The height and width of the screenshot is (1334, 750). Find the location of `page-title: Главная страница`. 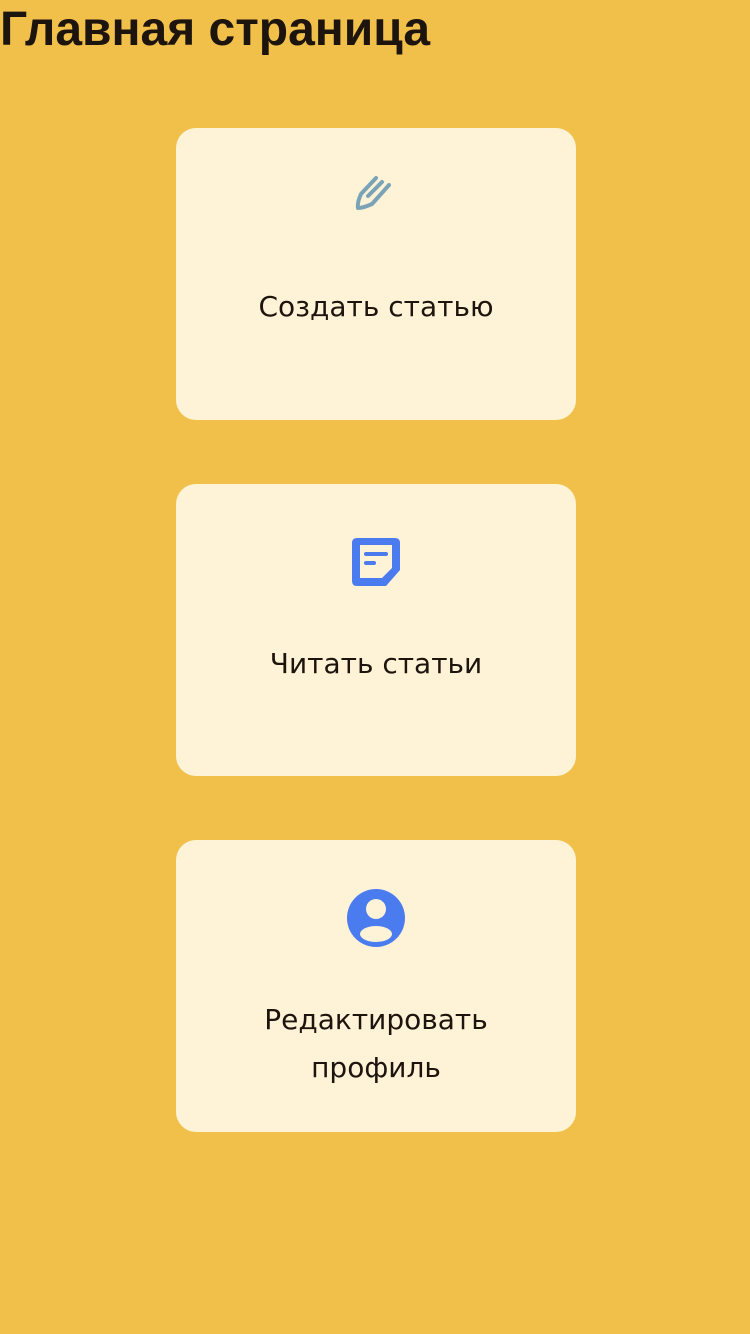

page-title: Главная страница is located at coordinates (215, 29).